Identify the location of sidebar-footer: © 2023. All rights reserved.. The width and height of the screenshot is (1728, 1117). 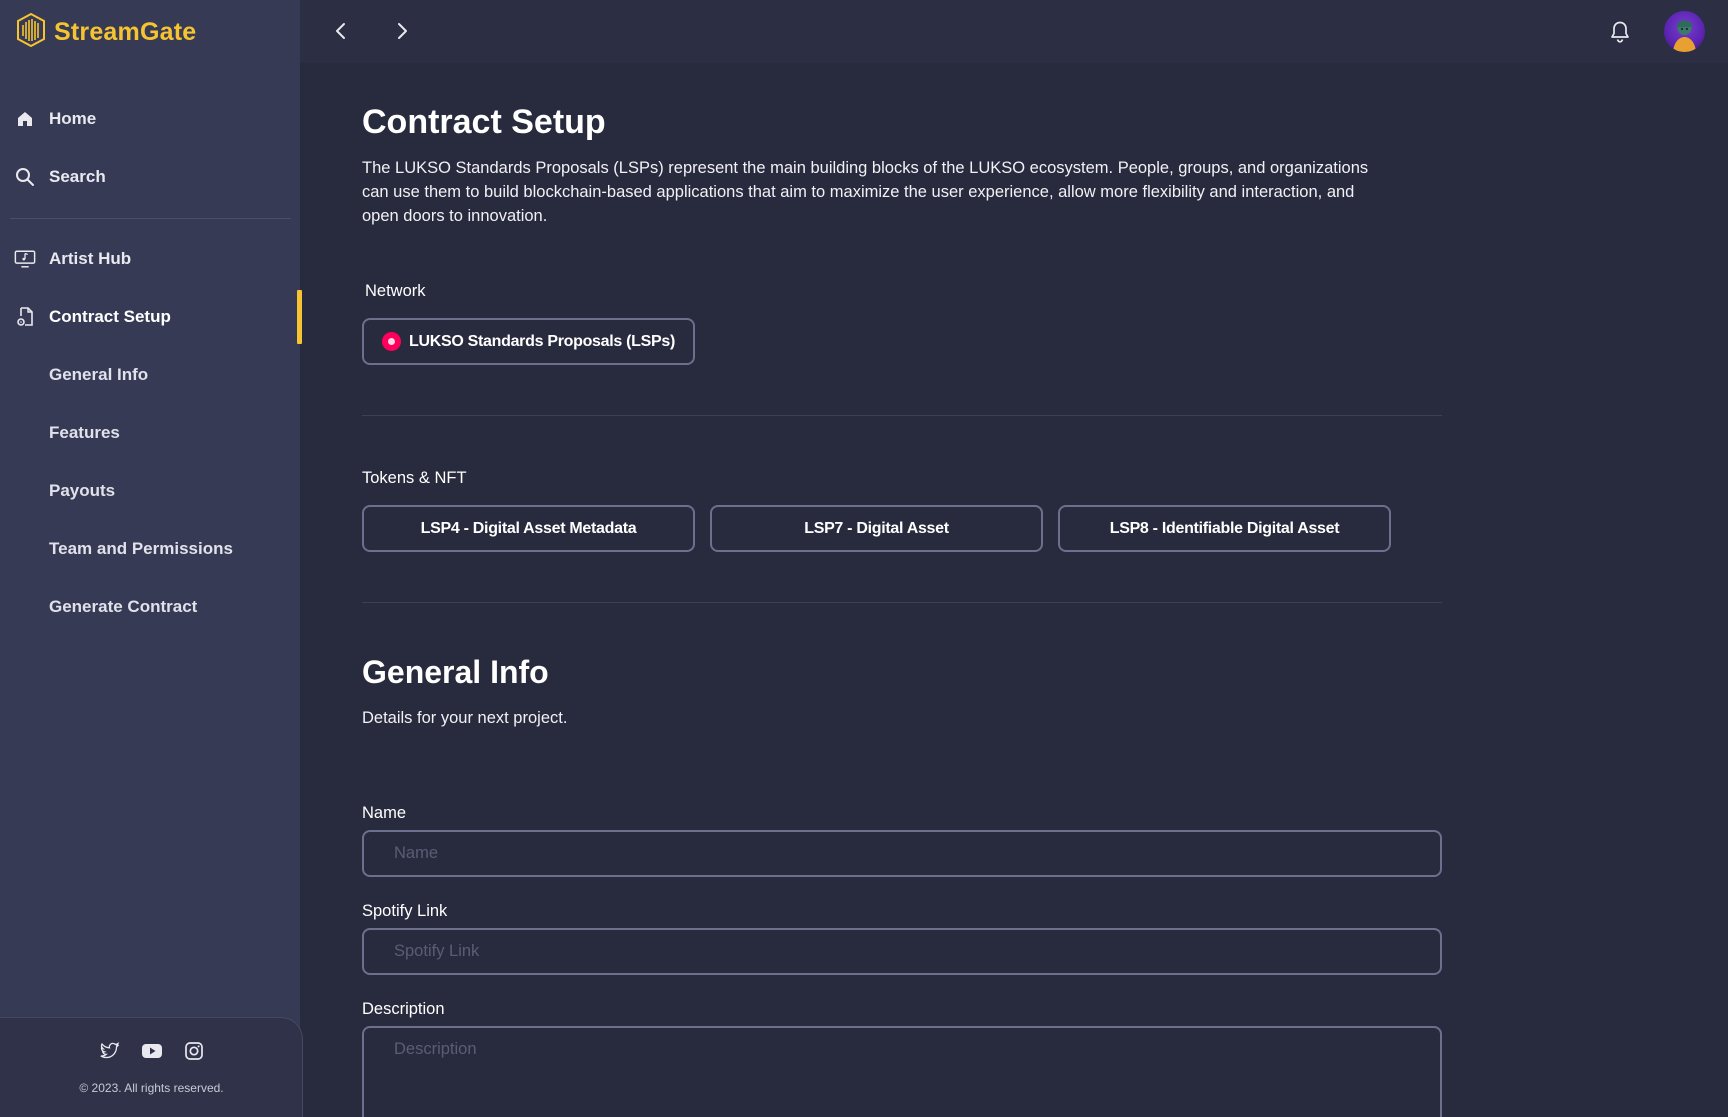
(151, 1067).